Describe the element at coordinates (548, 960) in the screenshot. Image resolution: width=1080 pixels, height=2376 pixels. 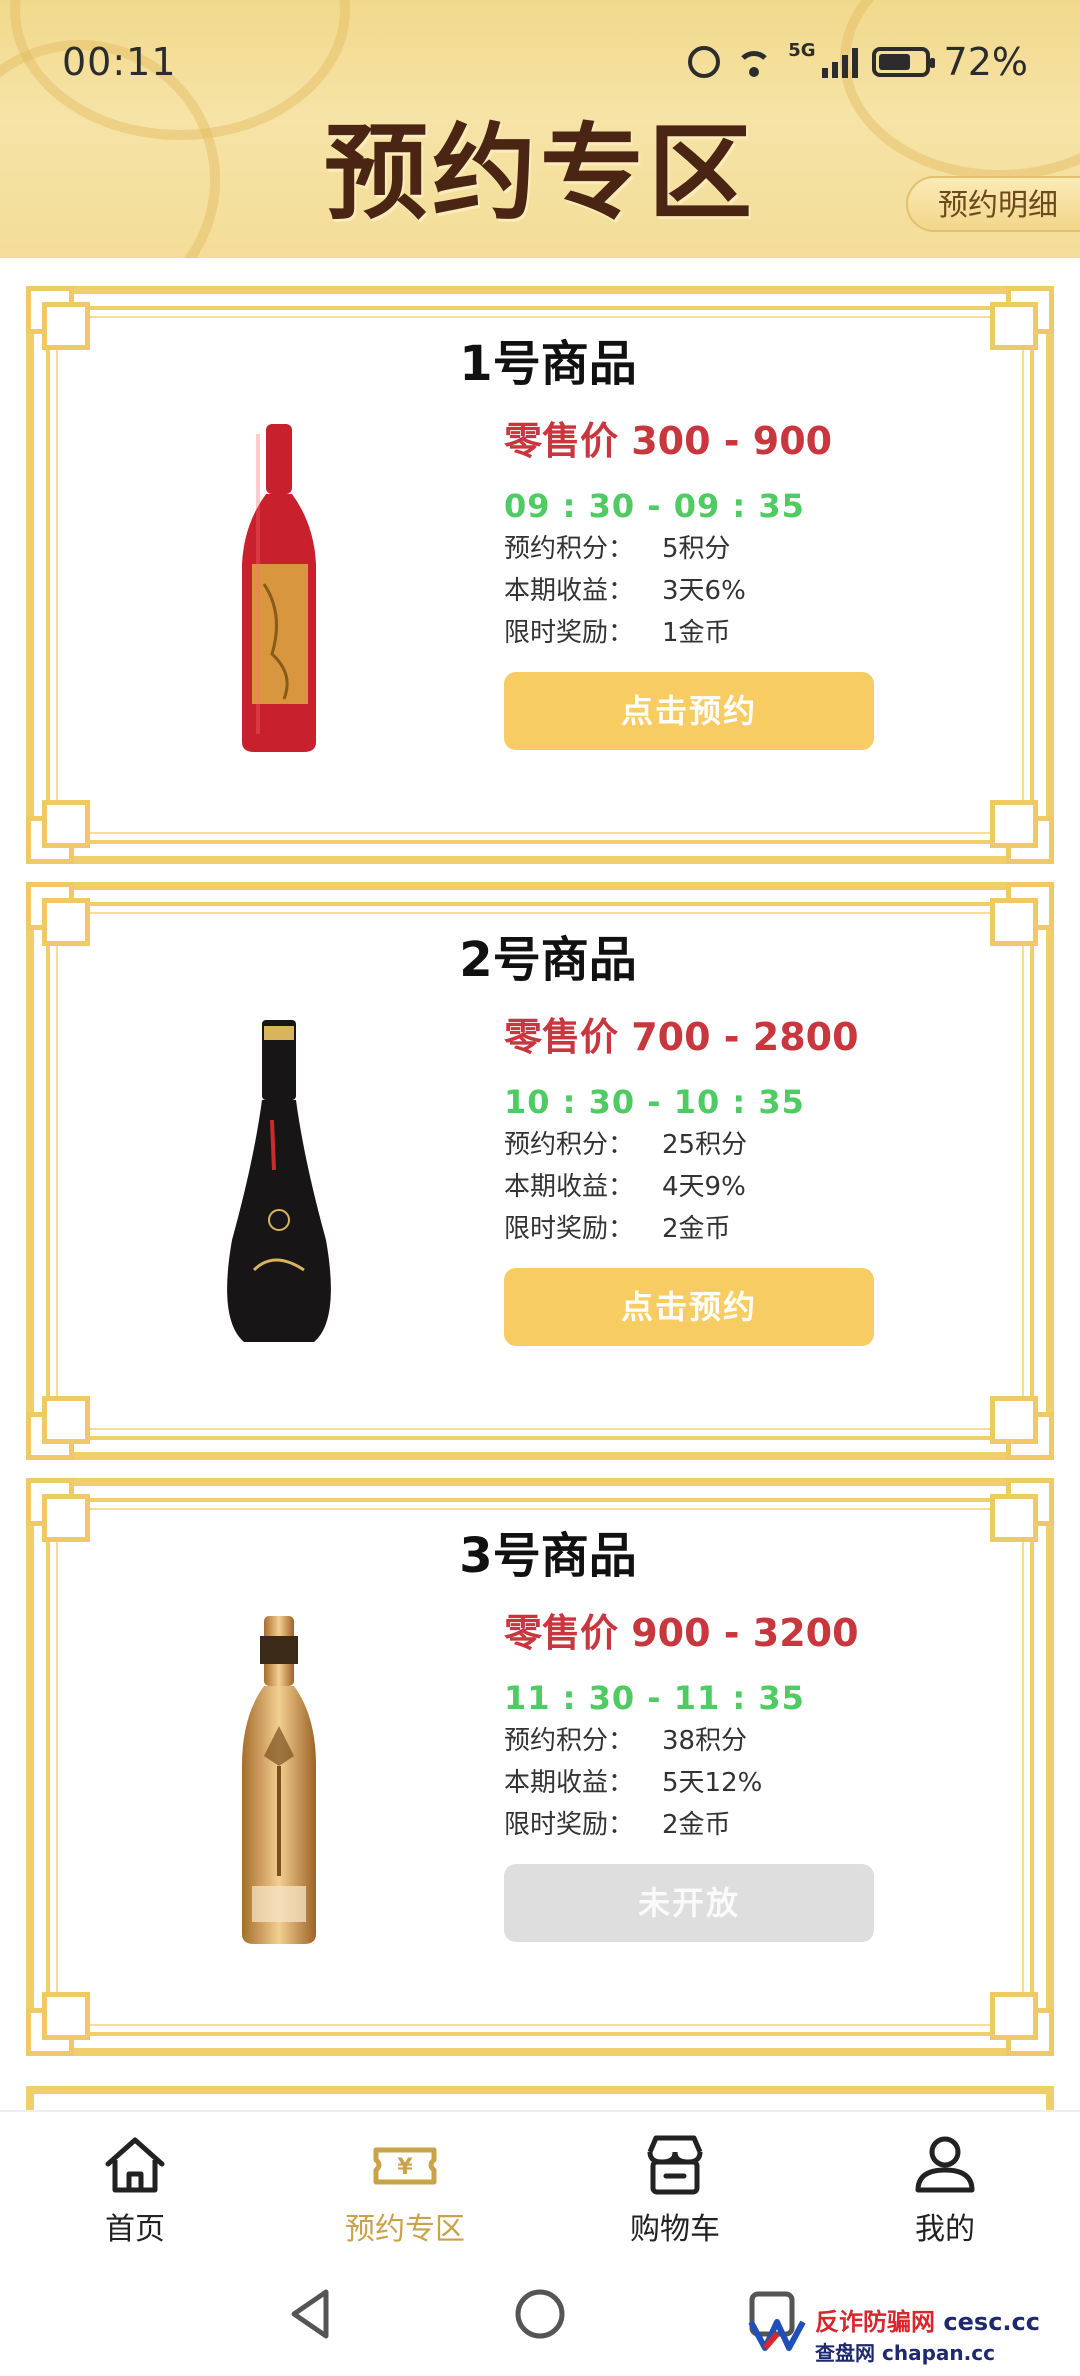
I see `product-name: 2号商品` at that location.